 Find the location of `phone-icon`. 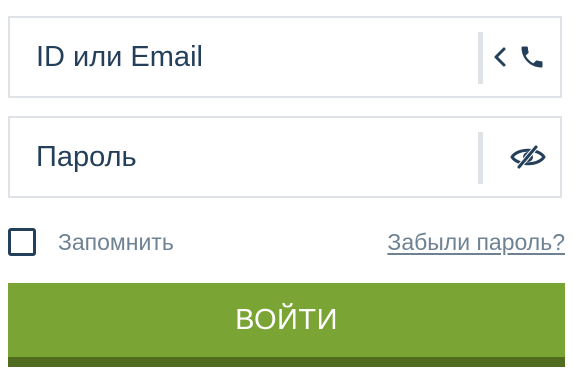

phone-icon is located at coordinates (532, 57).